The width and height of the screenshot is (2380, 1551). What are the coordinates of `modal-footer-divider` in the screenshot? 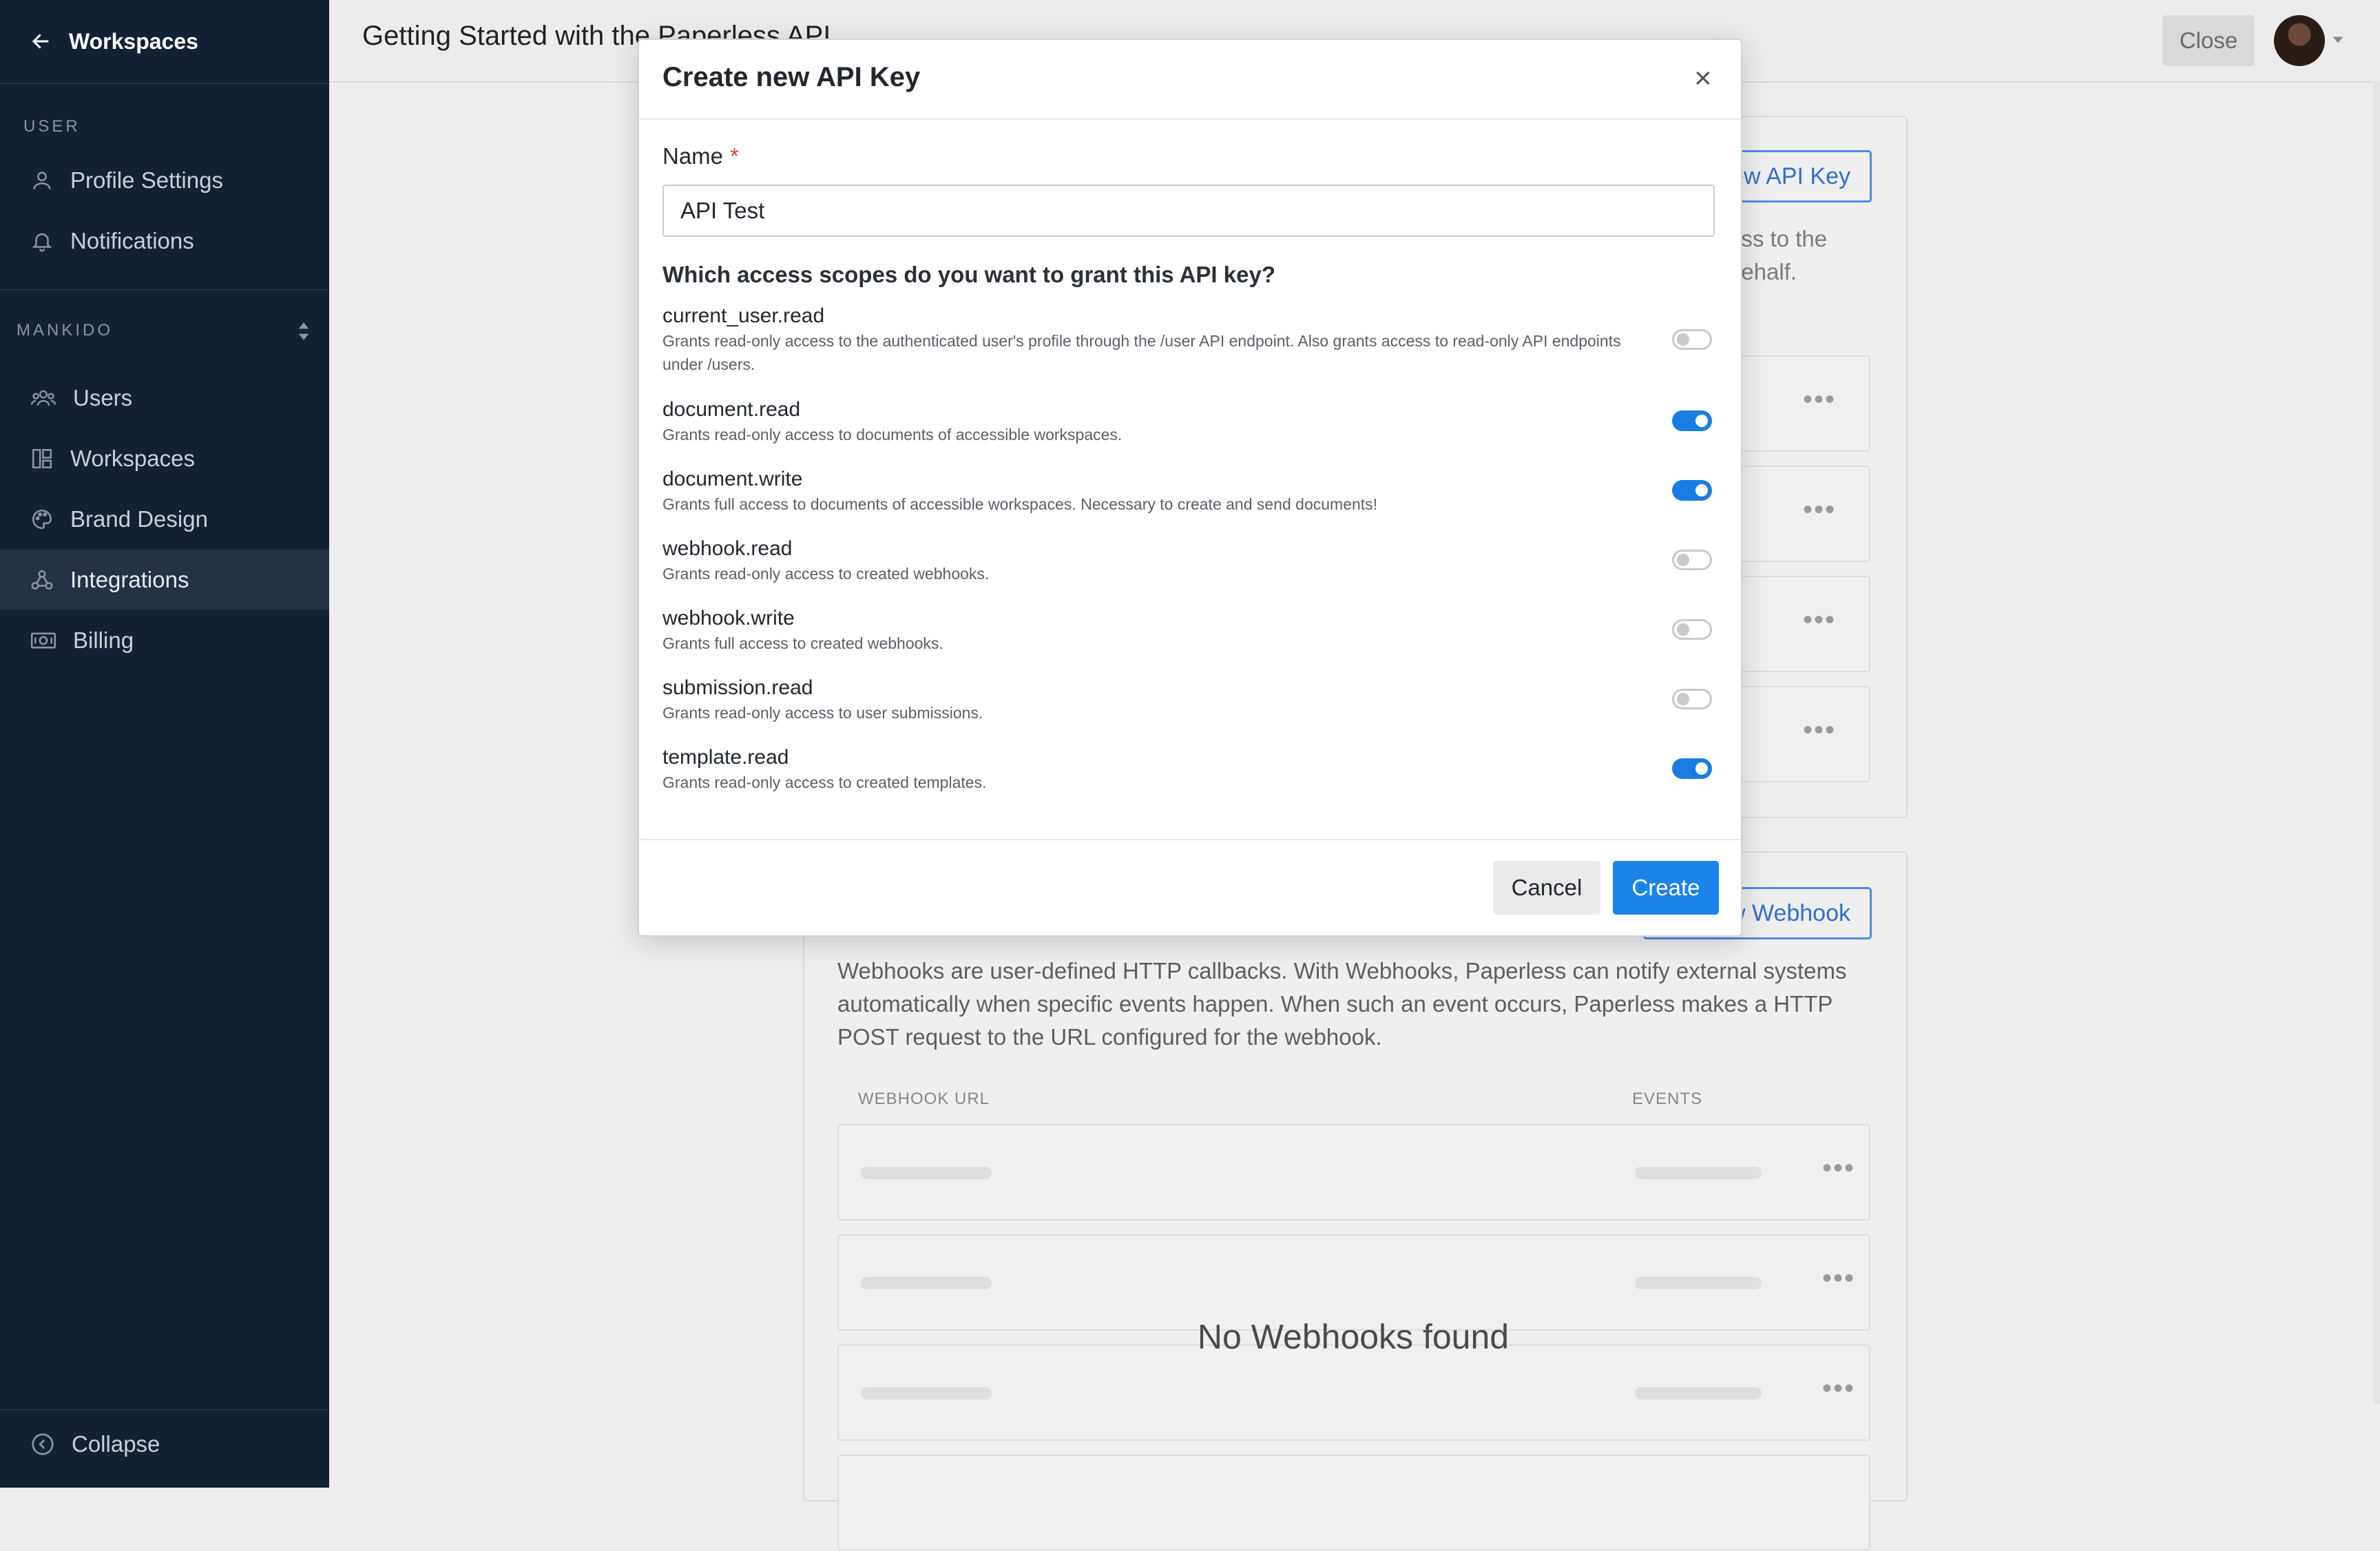 It's located at (1190, 839).